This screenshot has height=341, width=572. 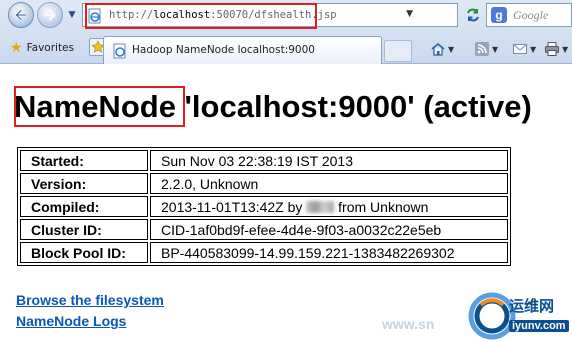 I want to click on table-row: Version: 2.2.0, Unknown, so click(x=264, y=183).